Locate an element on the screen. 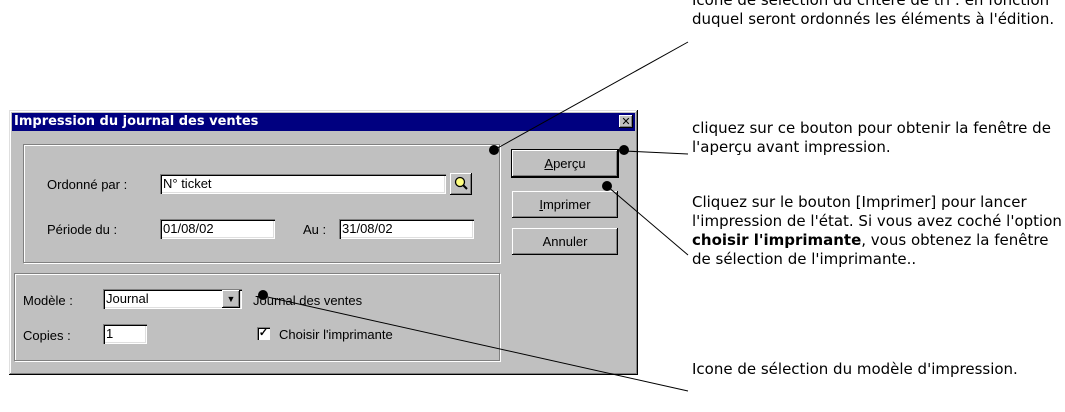  callout-line-print is located at coordinates (647, 220).